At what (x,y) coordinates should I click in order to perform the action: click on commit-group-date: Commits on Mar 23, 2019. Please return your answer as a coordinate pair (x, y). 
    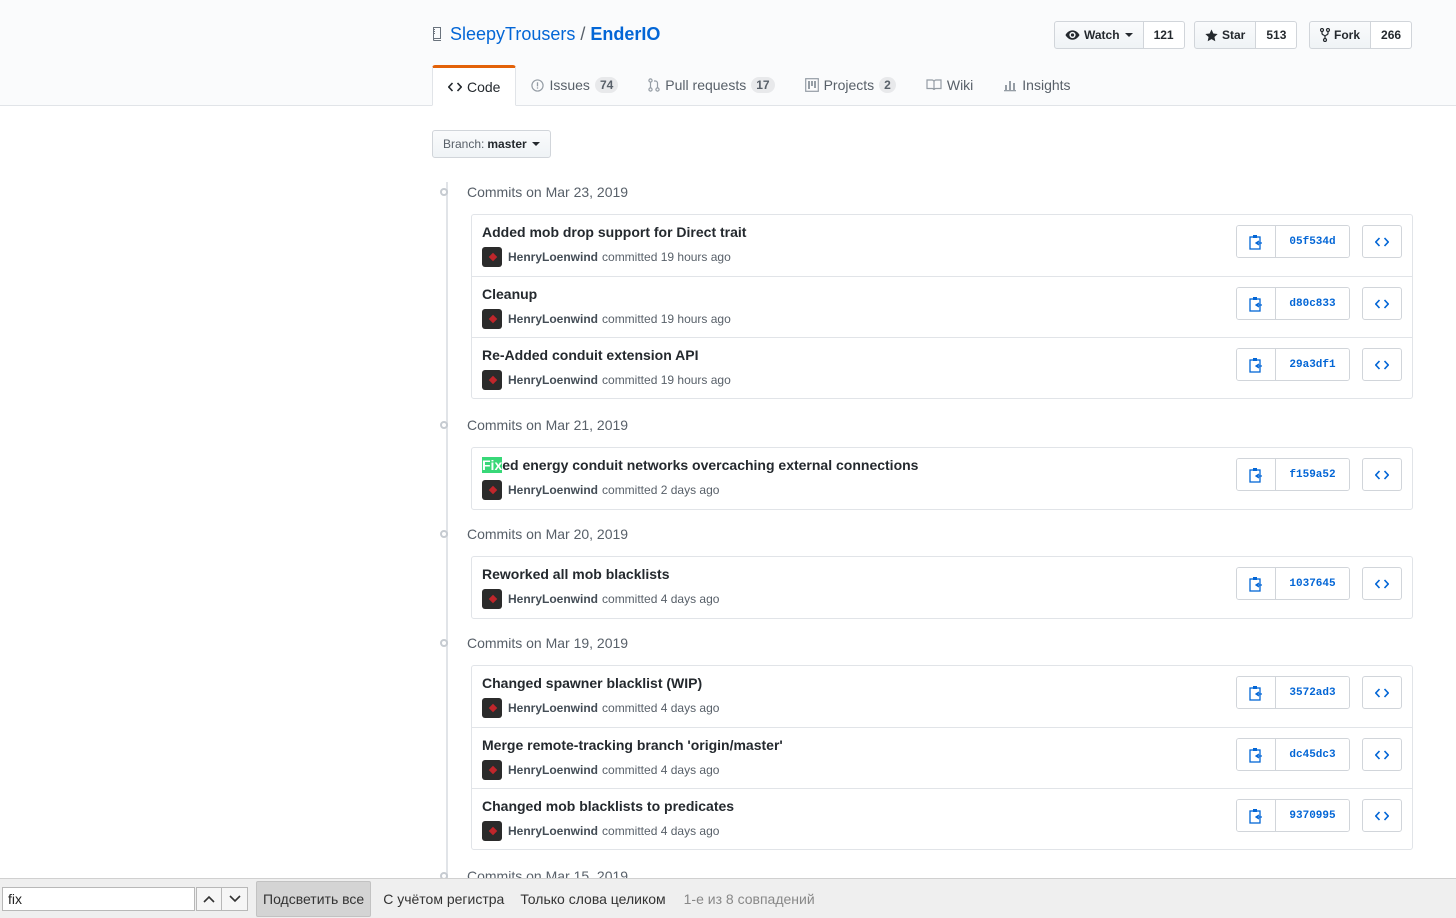
    Looking at the image, I should click on (548, 192).